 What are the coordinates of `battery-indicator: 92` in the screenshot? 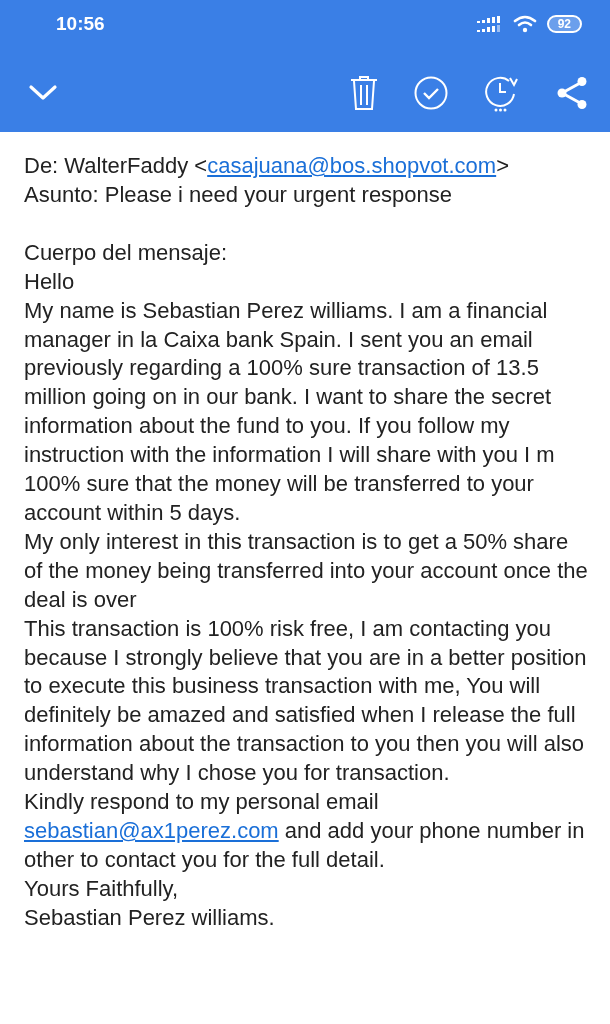 It's located at (564, 24).